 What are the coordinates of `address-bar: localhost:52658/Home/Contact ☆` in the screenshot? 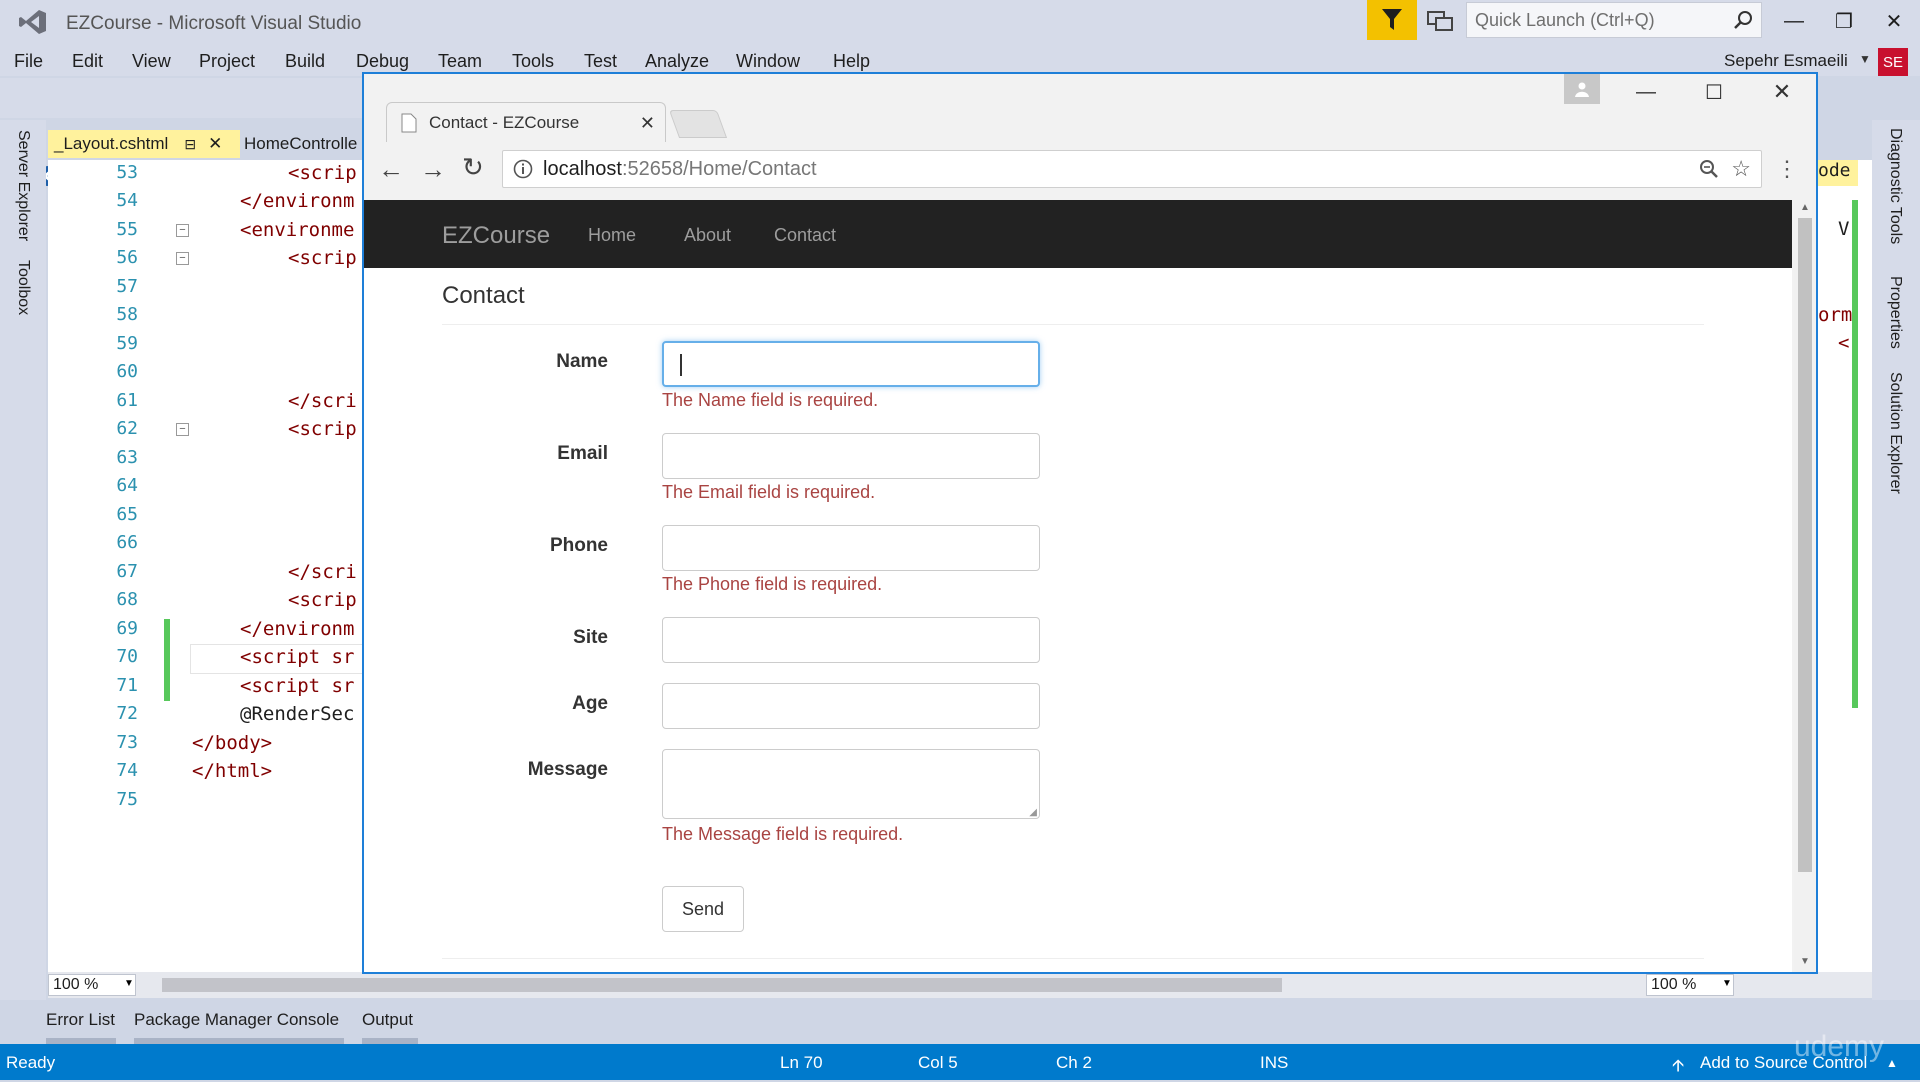 It's located at (1132, 169).